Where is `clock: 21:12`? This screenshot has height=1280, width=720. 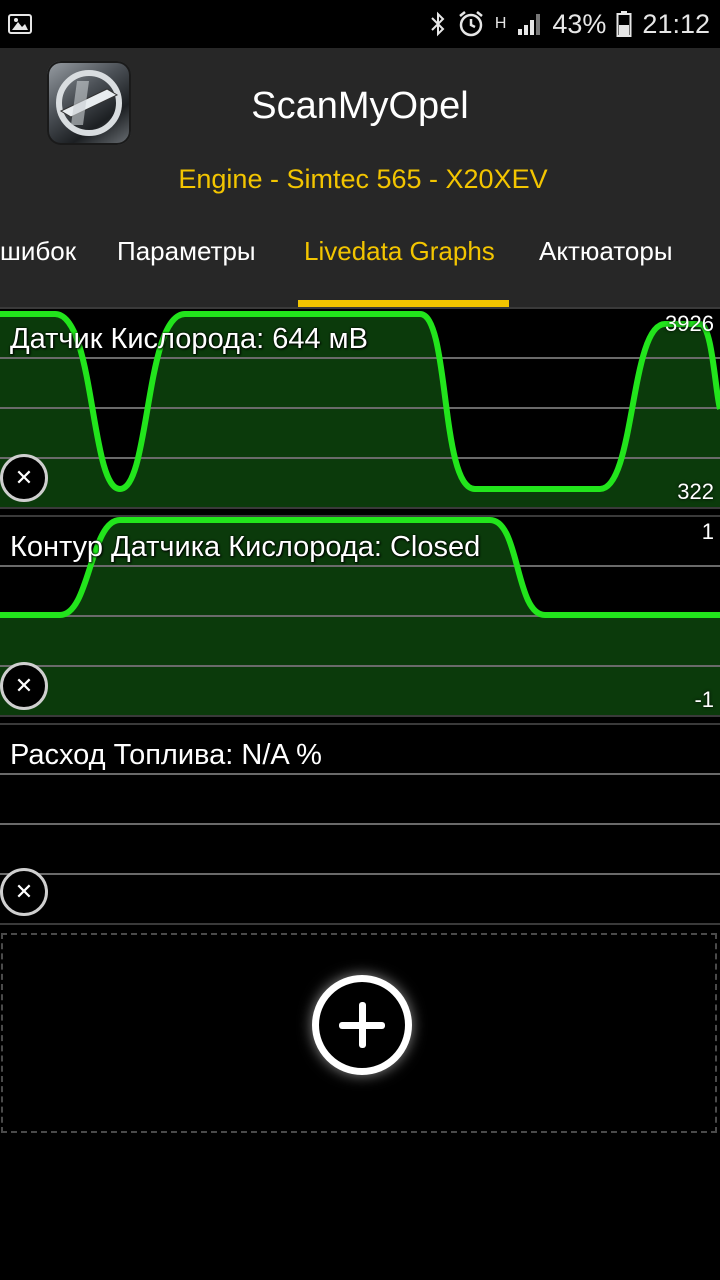 clock: 21:12 is located at coordinates (676, 23).